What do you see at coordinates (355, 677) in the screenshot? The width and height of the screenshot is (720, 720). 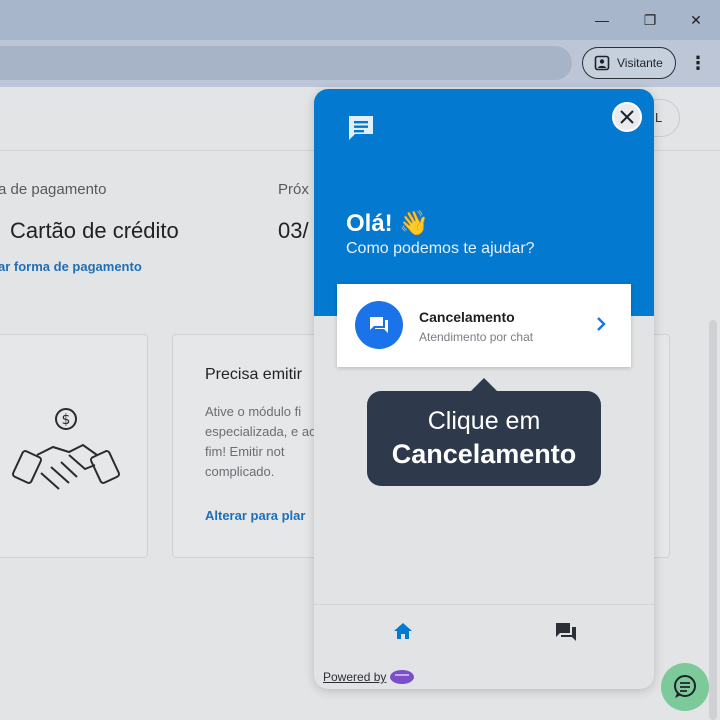 I see `powered-by-label: Powered by` at bounding box center [355, 677].